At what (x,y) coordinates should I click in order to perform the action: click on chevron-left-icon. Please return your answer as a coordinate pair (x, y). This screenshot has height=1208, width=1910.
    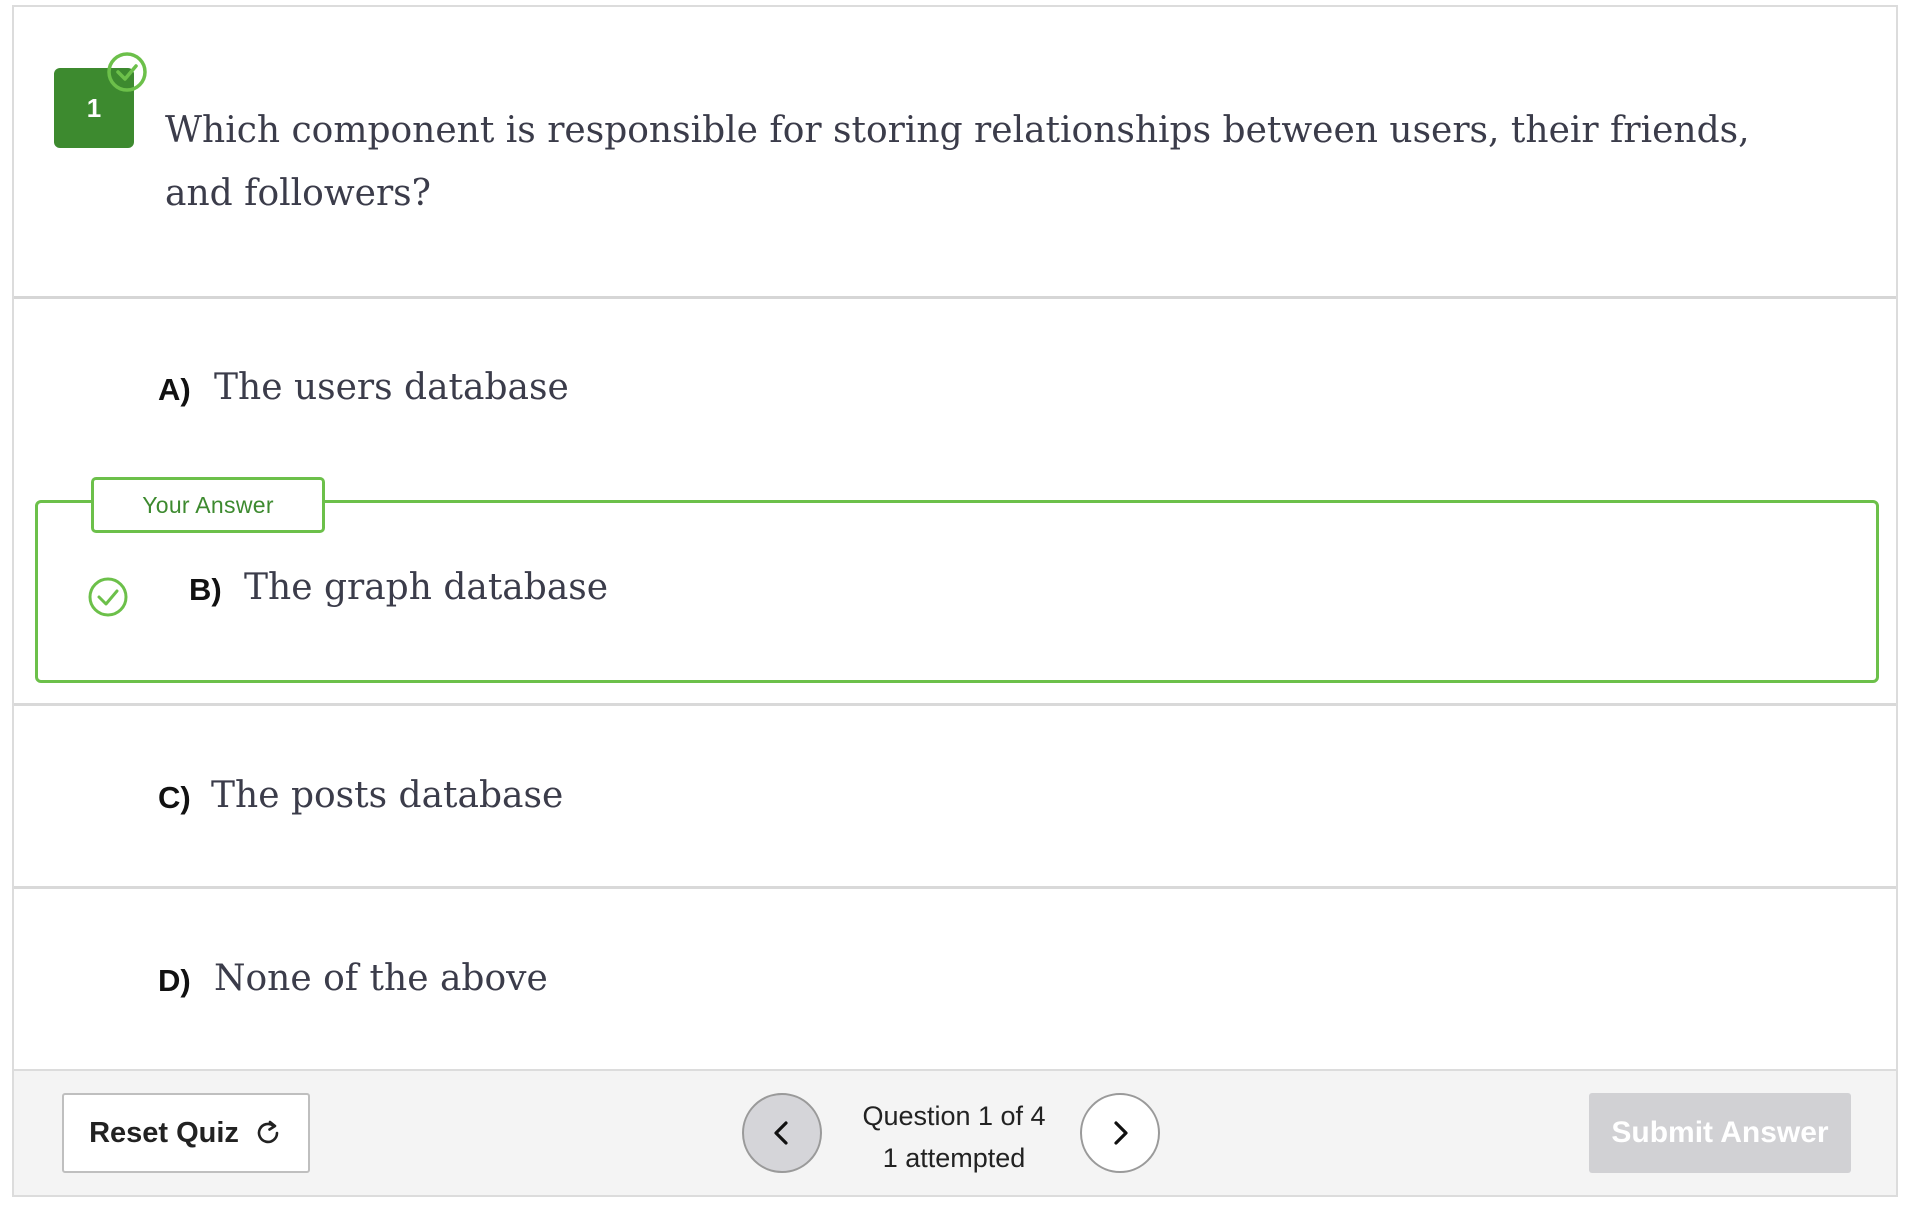
    Looking at the image, I should click on (781, 1133).